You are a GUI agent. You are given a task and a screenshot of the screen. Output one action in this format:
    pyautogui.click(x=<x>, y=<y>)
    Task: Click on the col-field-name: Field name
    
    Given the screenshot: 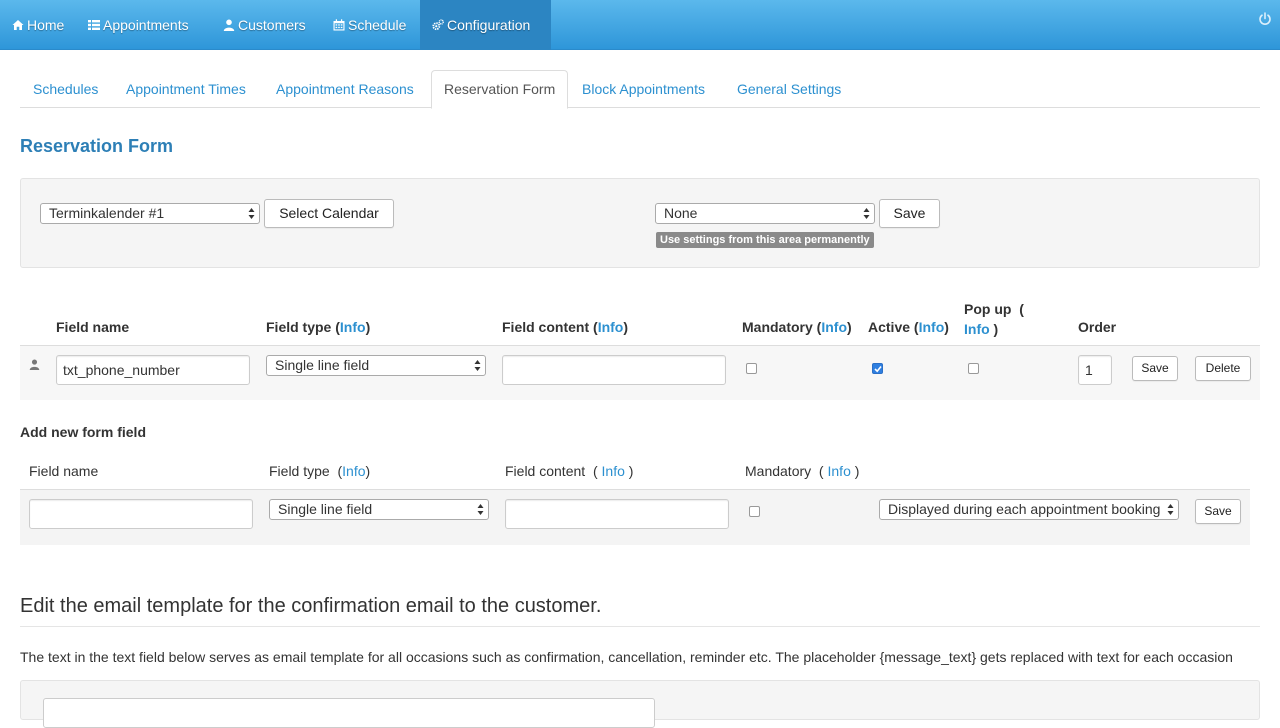 What is the action you would take?
    pyautogui.click(x=93, y=327)
    